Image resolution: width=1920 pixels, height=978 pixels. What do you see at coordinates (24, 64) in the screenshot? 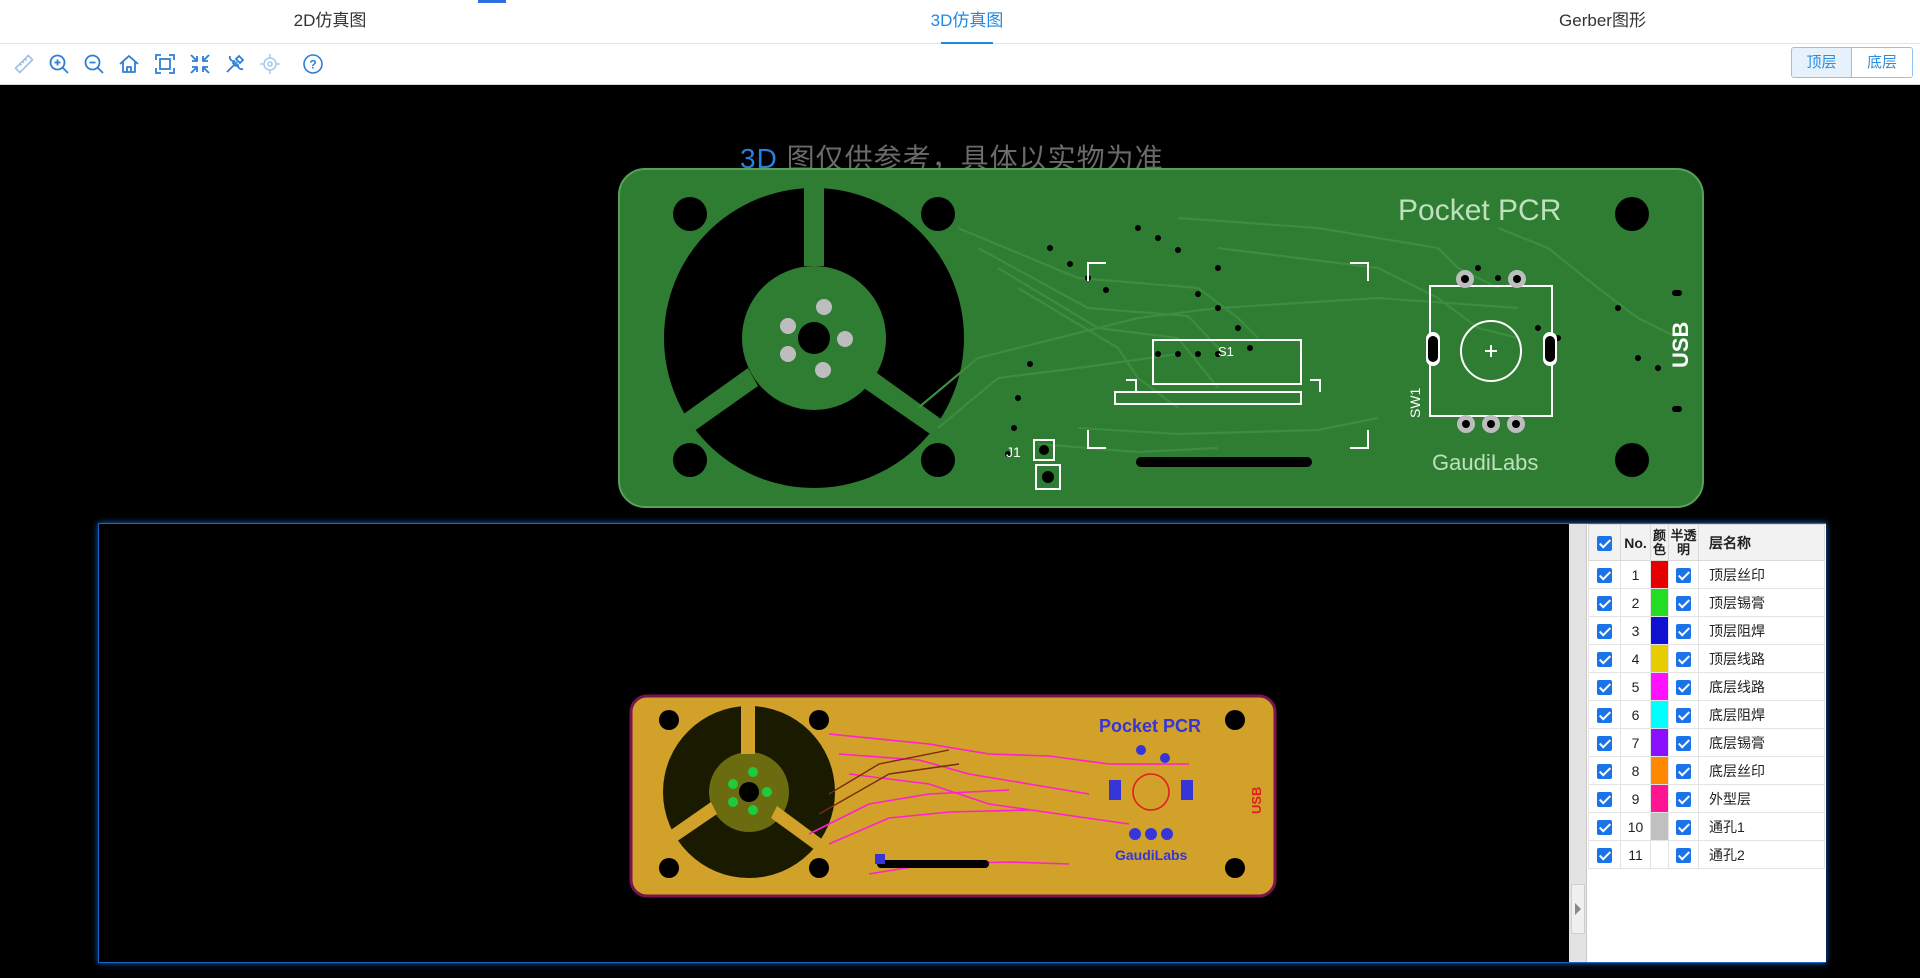
I see `ruler-icon` at bounding box center [24, 64].